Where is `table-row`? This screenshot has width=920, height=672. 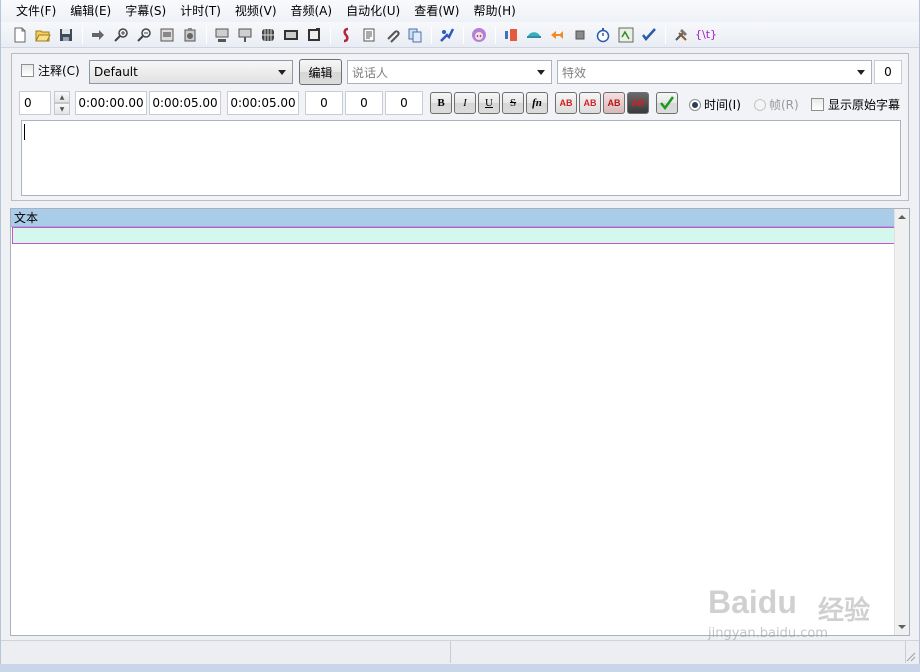 table-row is located at coordinates (453, 235).